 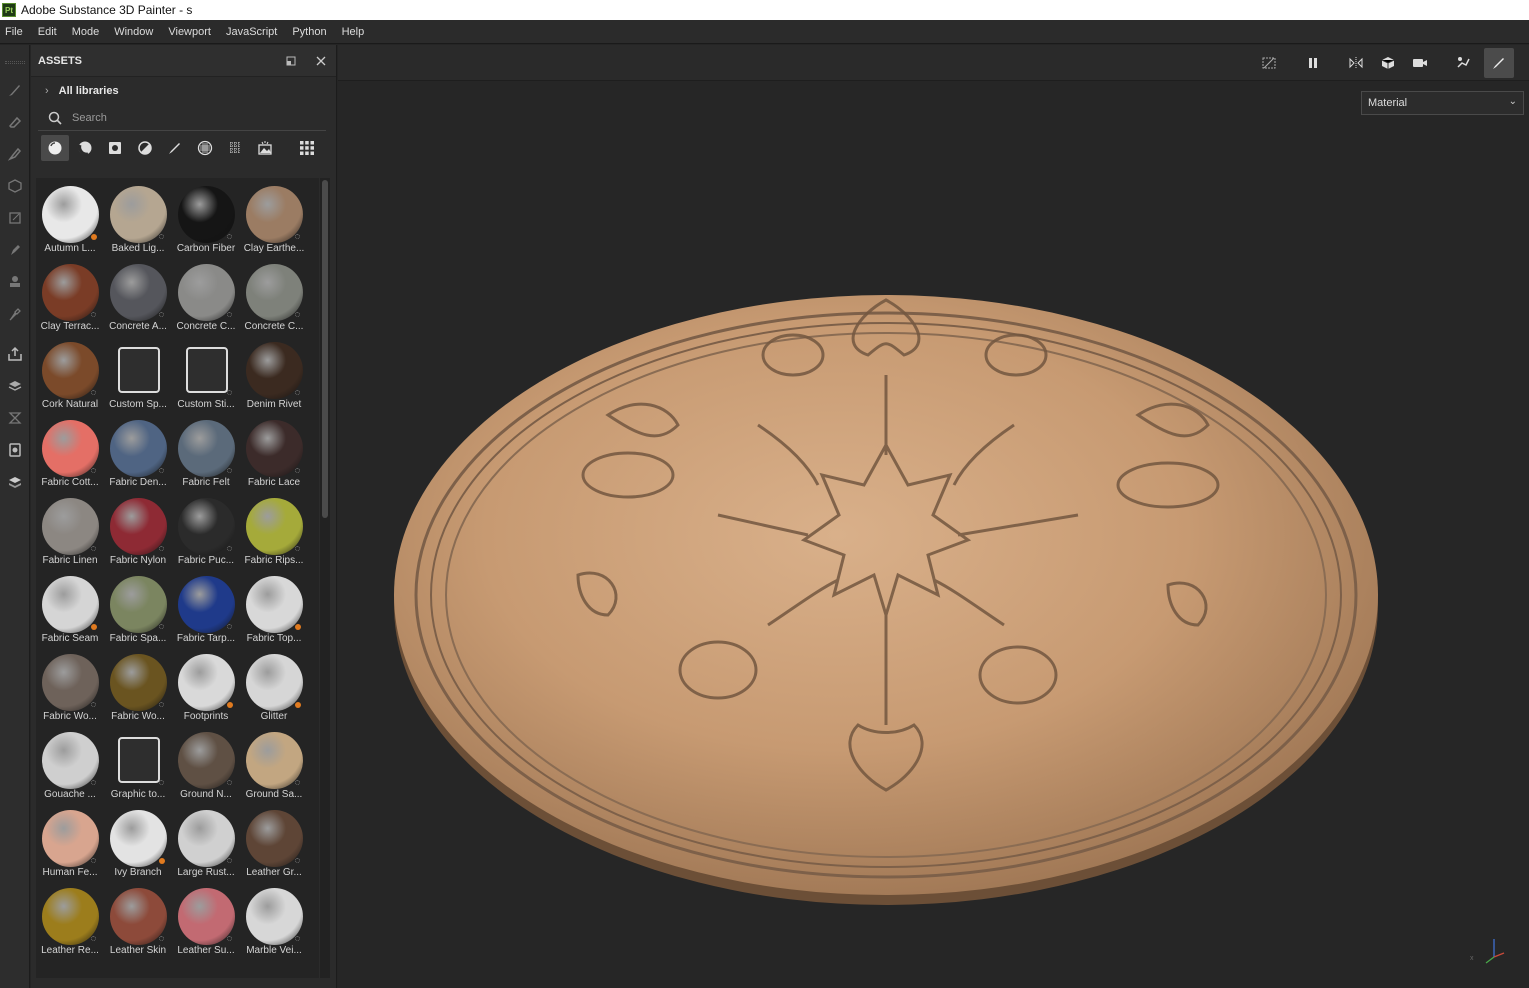 I want to click on asset-tile: Ivy Branch, so click(x=138, y=844).